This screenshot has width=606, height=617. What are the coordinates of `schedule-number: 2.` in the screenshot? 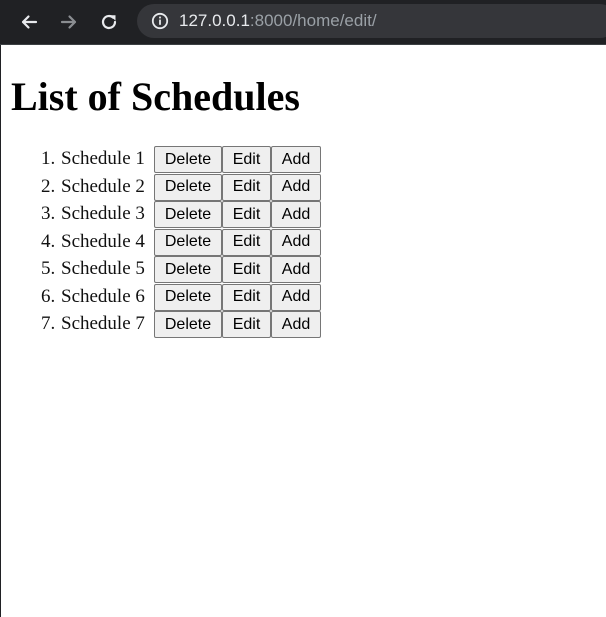 It's located at (48, 186).